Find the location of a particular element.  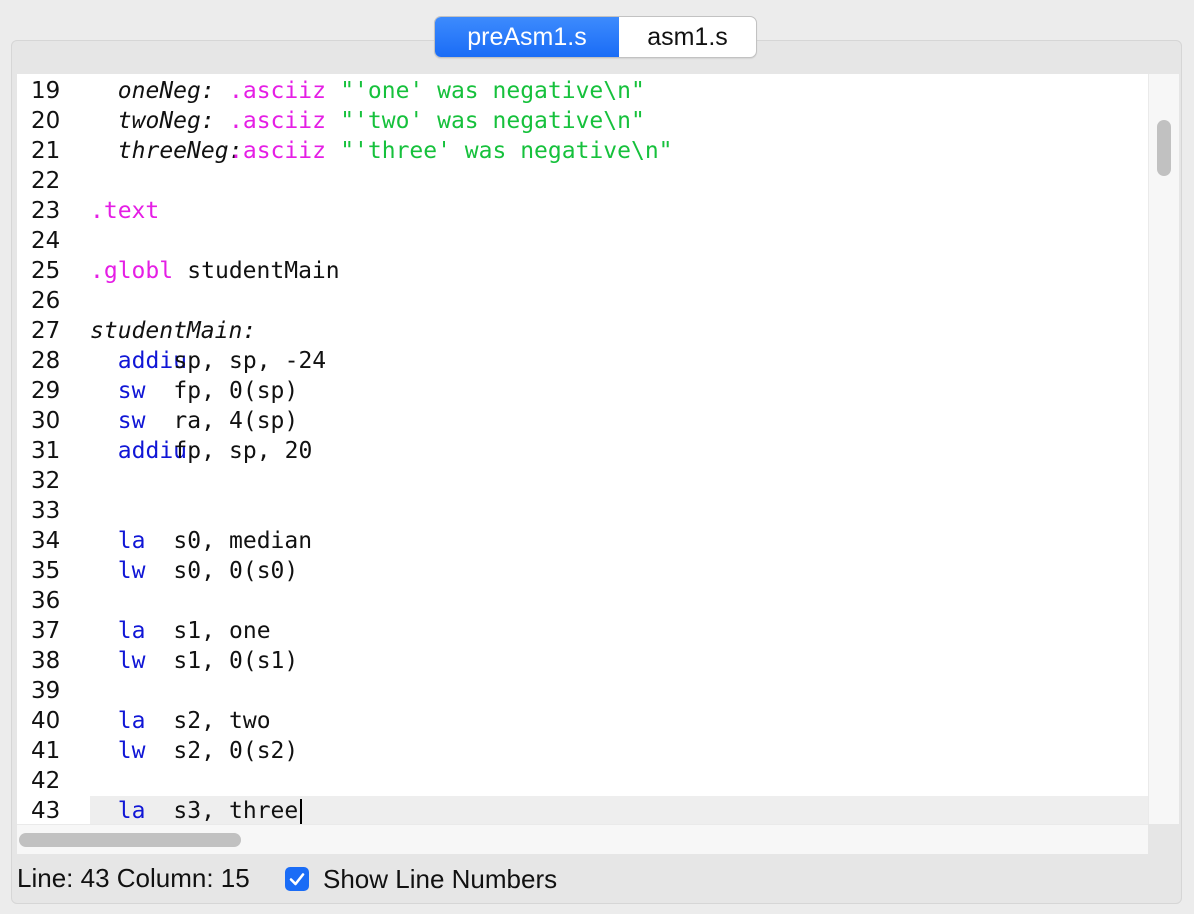

code-token: -24 is located at coordinates (305, 361).